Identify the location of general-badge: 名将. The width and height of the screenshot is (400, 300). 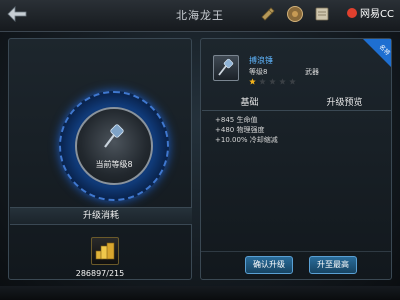
(377, 53).